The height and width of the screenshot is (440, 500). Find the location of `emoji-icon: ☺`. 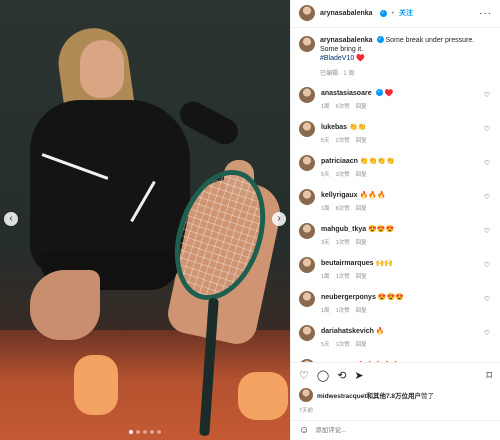

emoji-icon: ☺ is located at coordinates (304, 430).